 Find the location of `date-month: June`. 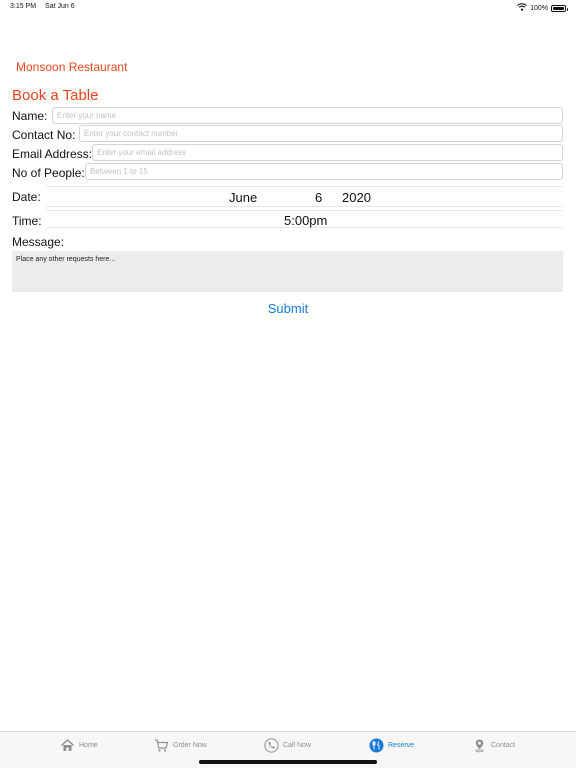

date-month: June is located at coordinates (243, 197).